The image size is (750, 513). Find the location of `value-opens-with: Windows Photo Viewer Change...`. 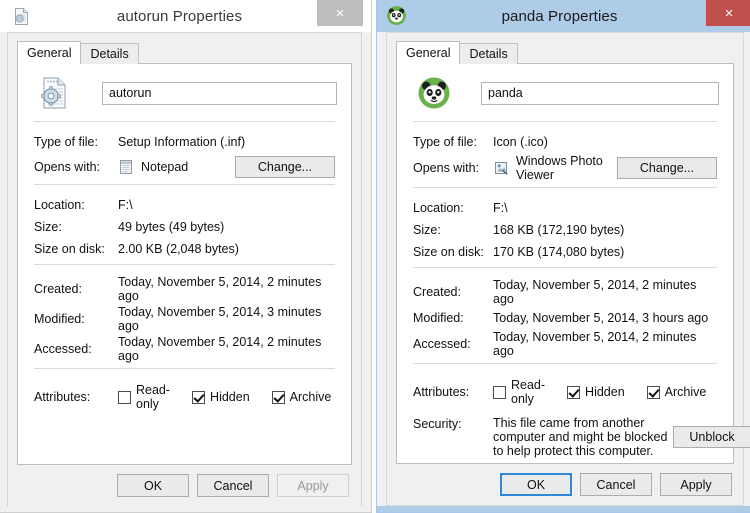

value-opens-with: Windows Photo Viewer Change... is located at coordinates (605, 168).